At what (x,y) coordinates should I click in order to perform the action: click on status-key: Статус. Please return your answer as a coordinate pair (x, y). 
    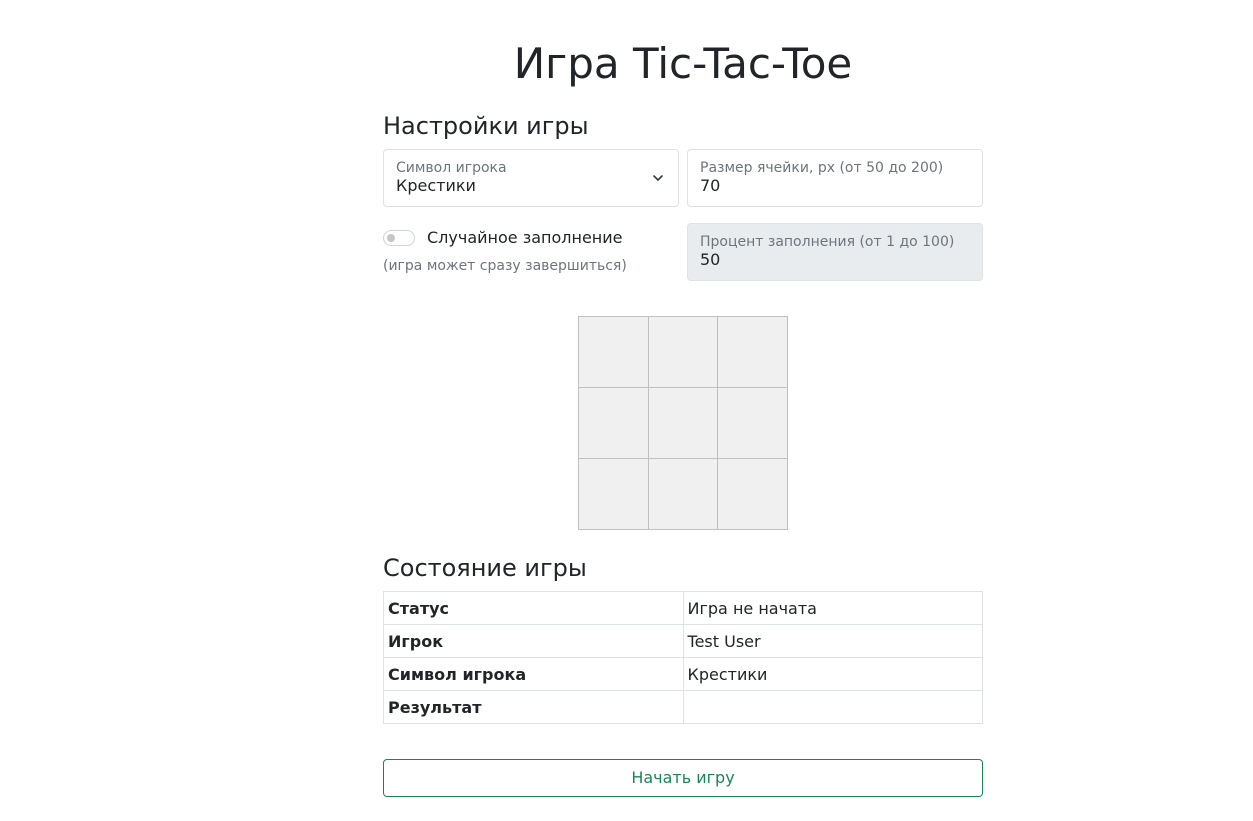
    Looking at the image, I should click on (533, 608).